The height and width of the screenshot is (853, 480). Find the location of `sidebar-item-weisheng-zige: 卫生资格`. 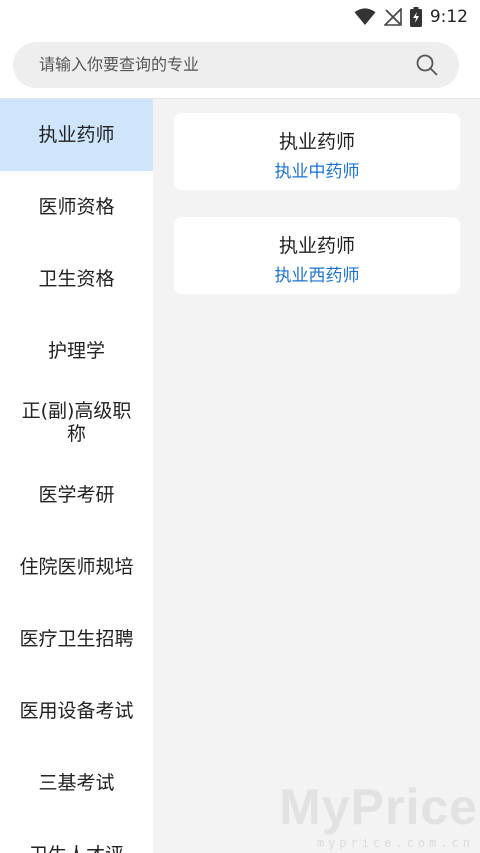

sidebar-item-weisheng-zige: 卫生资格 is located at coordinates (76, 279).